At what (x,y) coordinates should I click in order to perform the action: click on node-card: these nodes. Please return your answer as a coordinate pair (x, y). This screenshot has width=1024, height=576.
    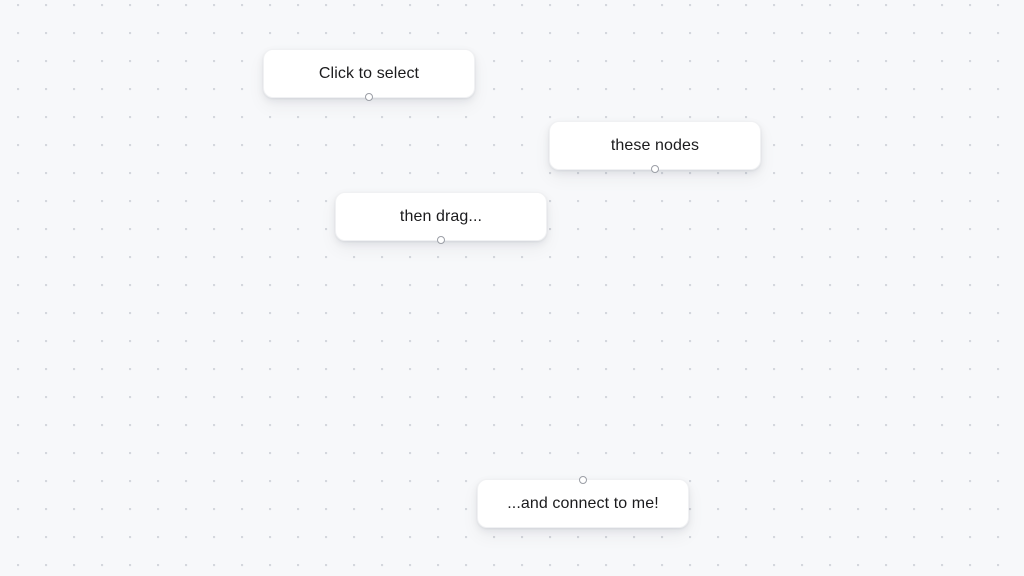
    Looking at the image, I should click on (655, 147).